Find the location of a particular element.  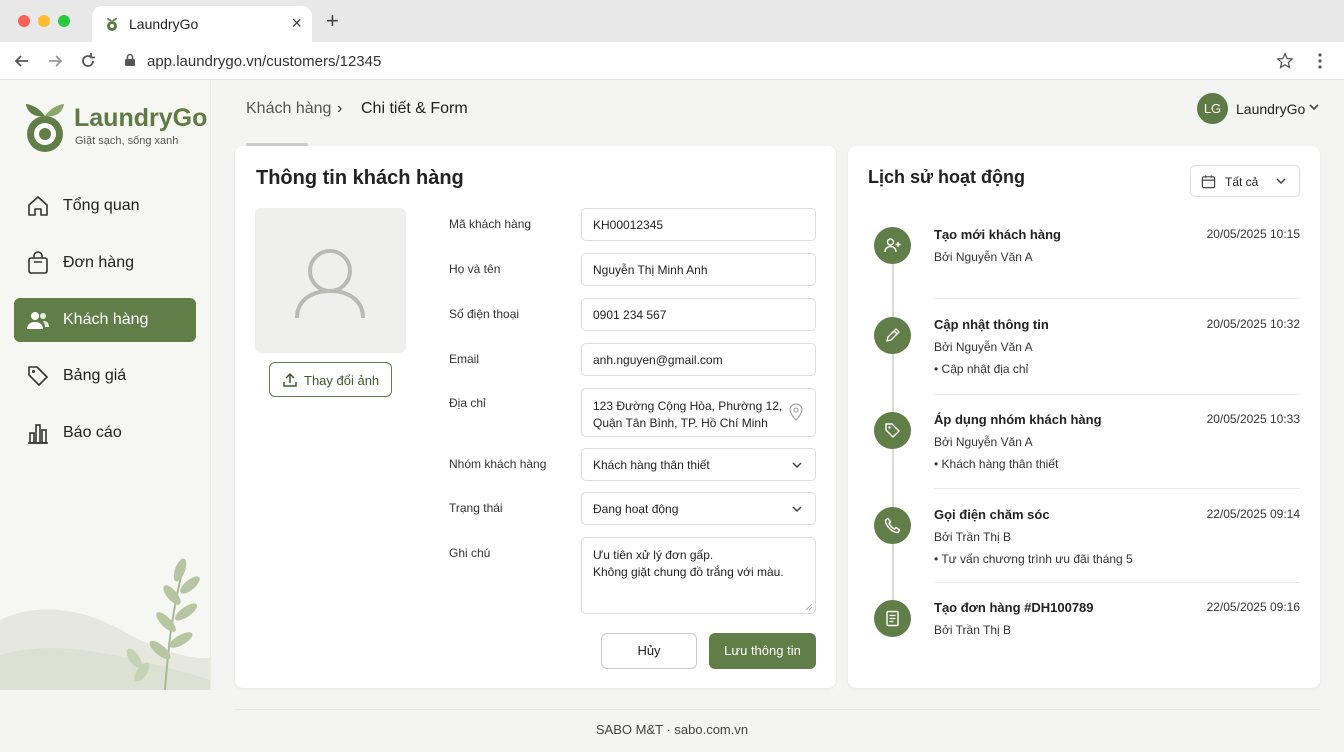

activity-time: 20/05/2025 10:33 is located at coordinates (1253, 419).